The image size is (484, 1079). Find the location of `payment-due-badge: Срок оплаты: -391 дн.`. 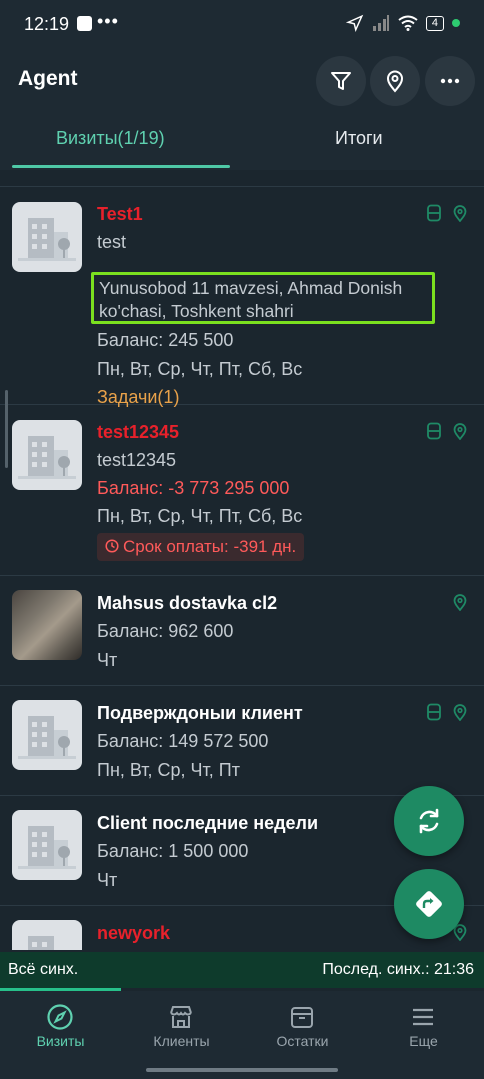

payment-due-badge: Срок оплаты: -391 дн. is located at coordinates (201, 547).